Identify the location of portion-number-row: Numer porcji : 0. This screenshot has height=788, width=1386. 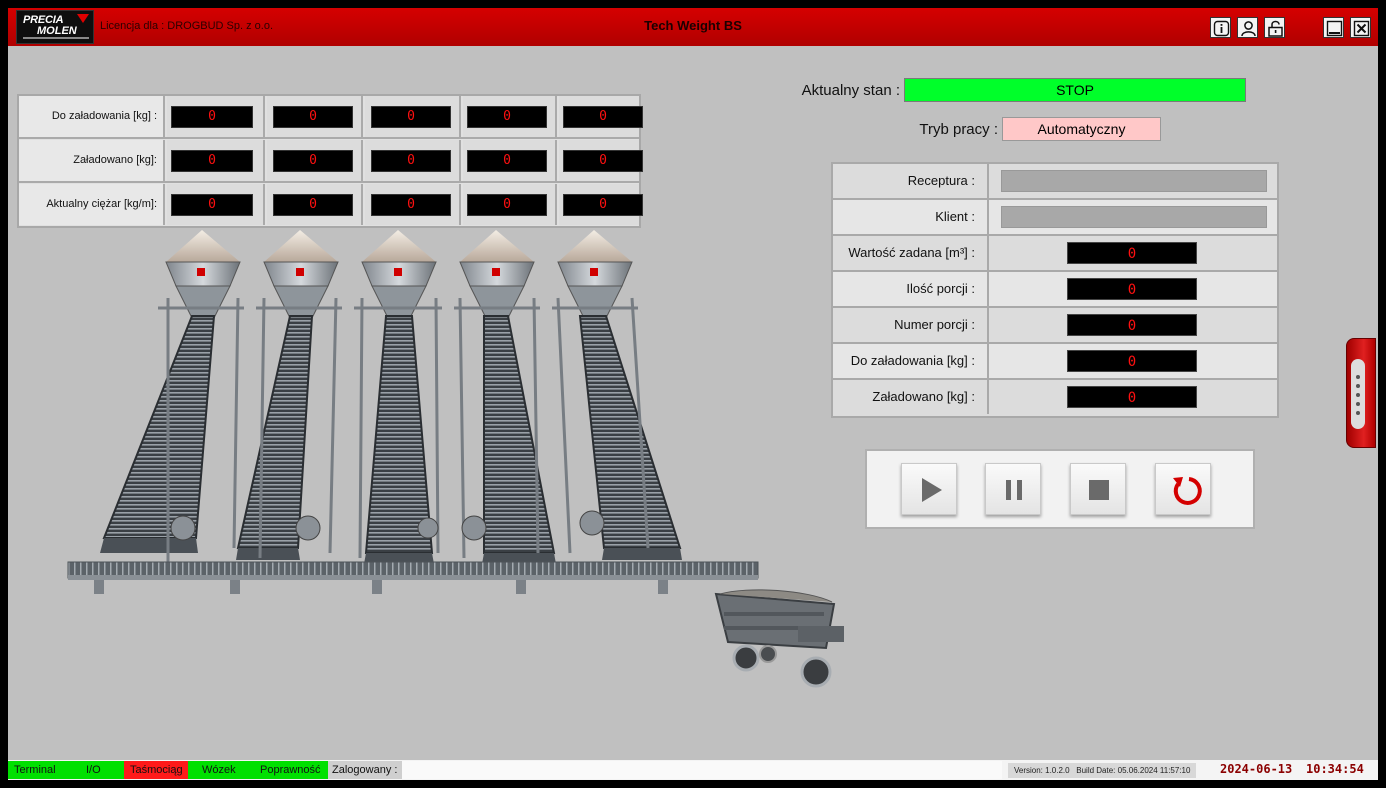
(1055, 326).